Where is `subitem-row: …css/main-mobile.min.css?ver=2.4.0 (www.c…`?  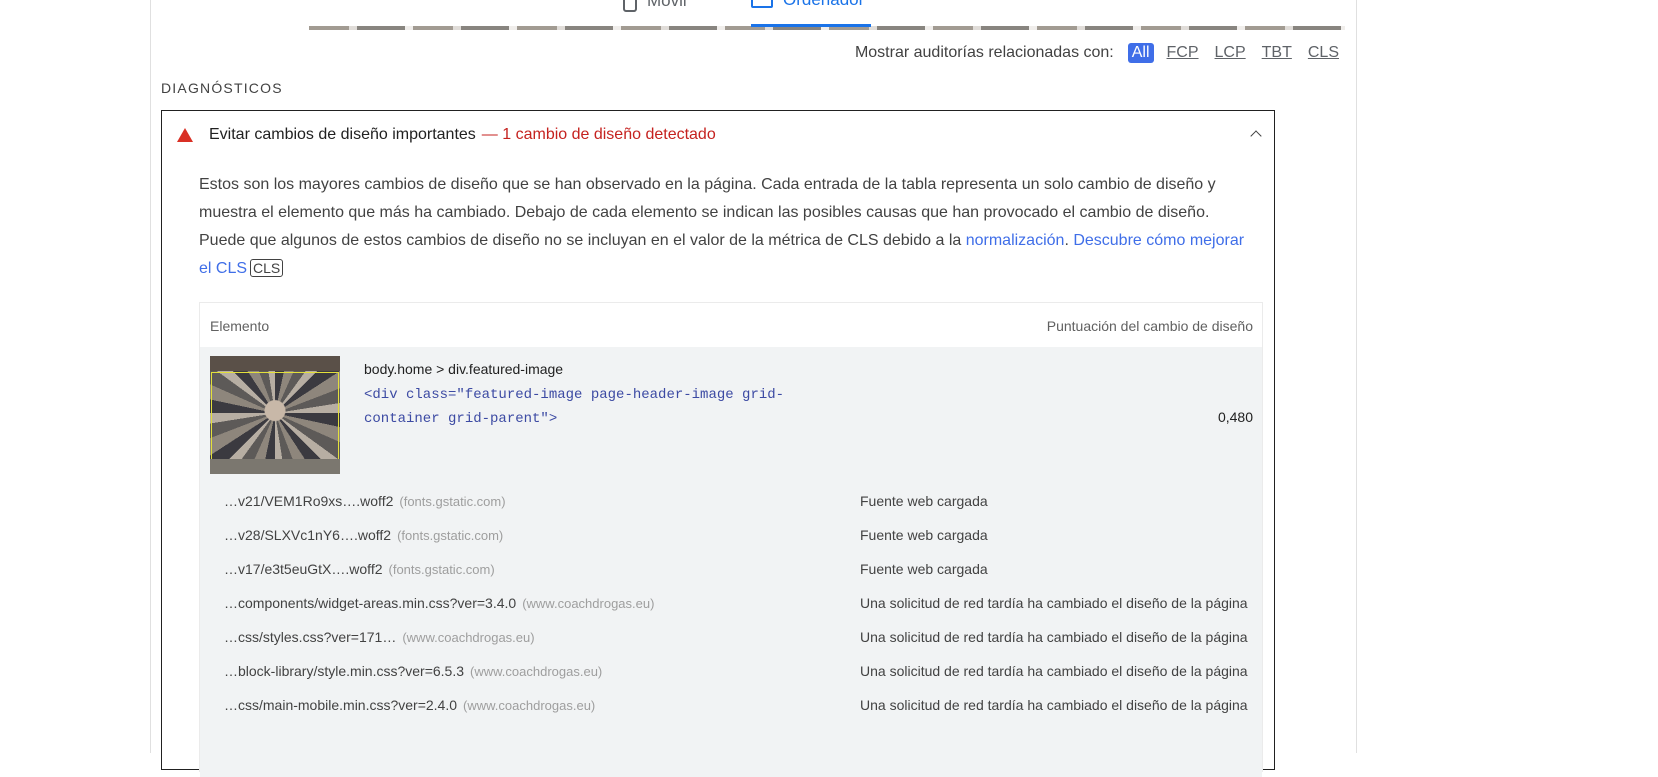 subitem-row: …css/main-mobile.min.css?ver=2.4.0 (www.c… is located at coordinates (731, 714).